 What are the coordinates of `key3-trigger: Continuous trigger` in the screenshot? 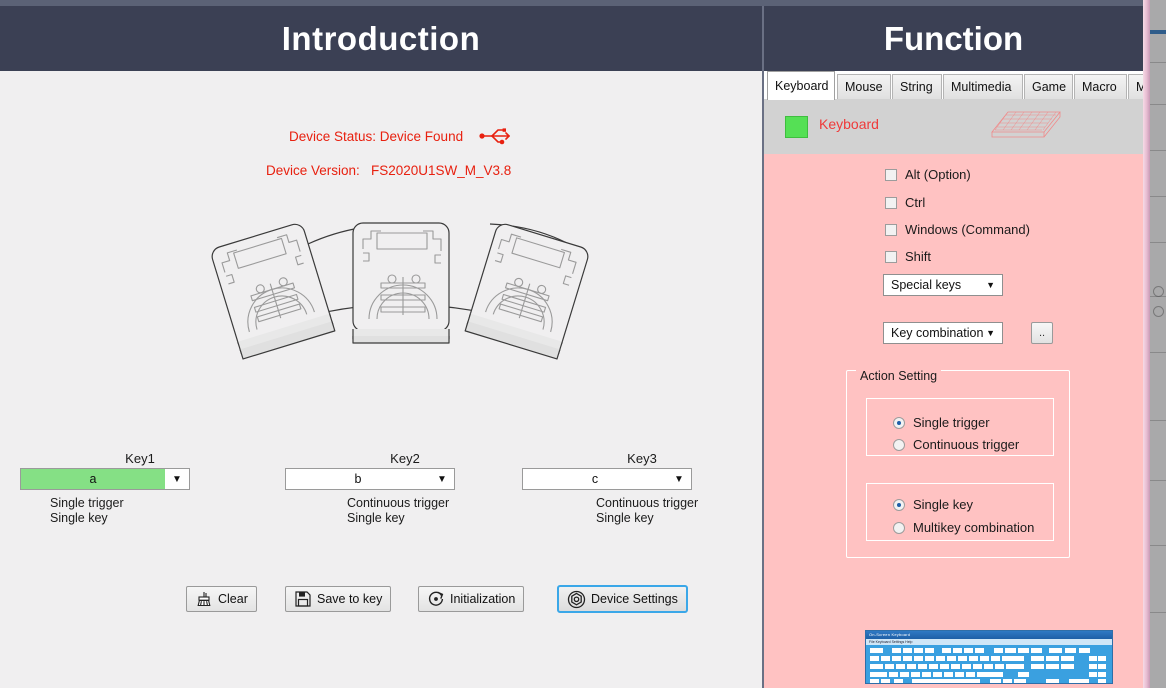 It's located at (647, 503).